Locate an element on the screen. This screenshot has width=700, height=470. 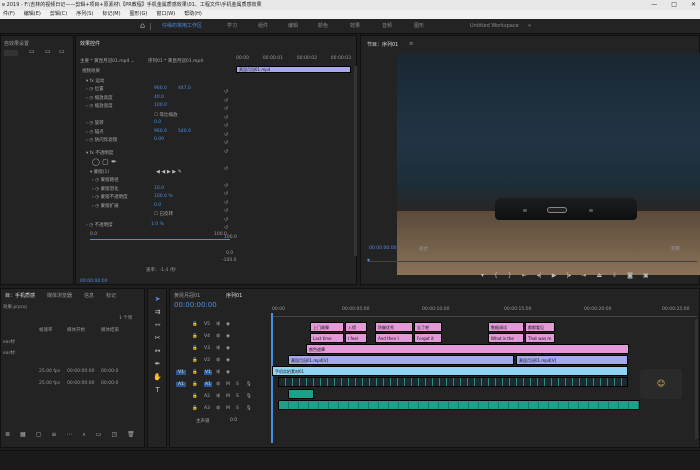
timeline-audio-a2 is located at coordinates (301, 394).